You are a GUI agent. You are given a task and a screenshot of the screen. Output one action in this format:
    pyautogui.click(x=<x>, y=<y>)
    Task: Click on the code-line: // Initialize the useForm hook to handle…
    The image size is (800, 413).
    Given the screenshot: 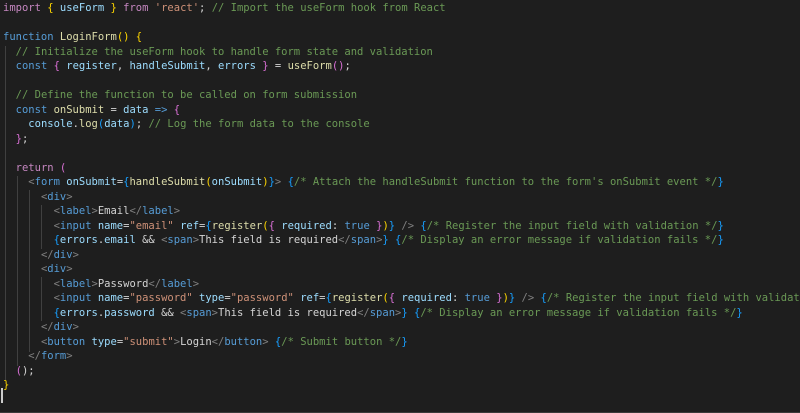 What is the action you would take?
    pyautogui.click(x=218, y=52)
    